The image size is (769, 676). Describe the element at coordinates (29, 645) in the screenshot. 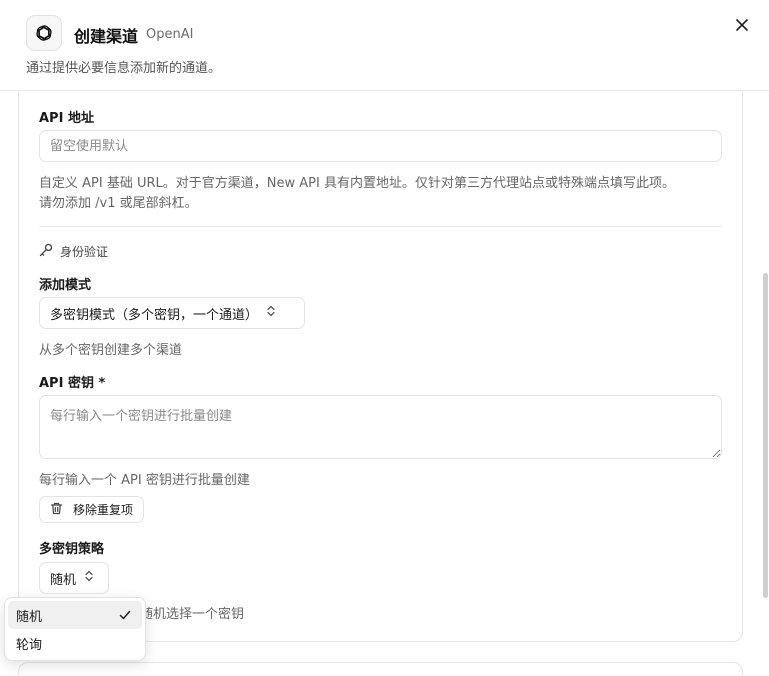

I see `option-label: 轮询` at that location.